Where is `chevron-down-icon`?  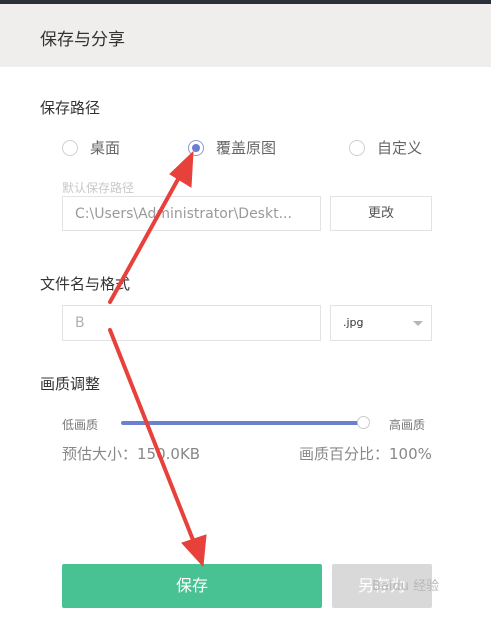 chevron-down-icon is located at coordinates (418, 323).